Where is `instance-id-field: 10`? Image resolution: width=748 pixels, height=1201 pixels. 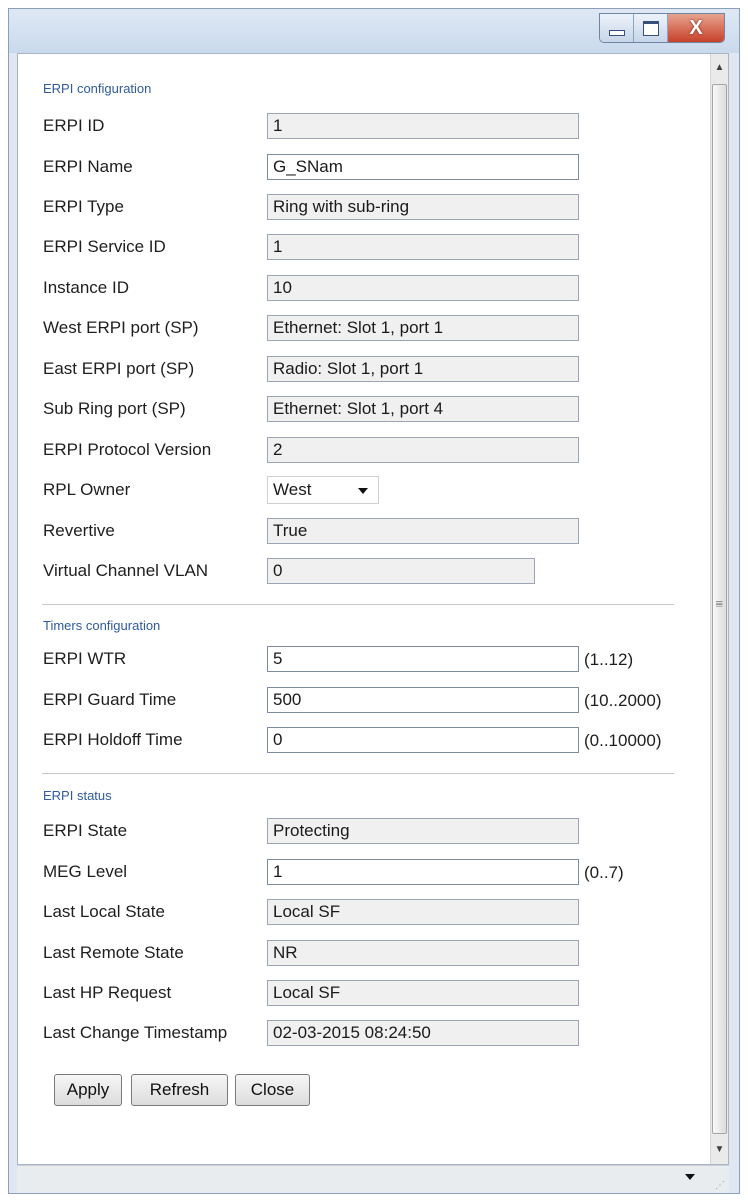
instance-id-field: 10 is located at coordinates (423, 288).